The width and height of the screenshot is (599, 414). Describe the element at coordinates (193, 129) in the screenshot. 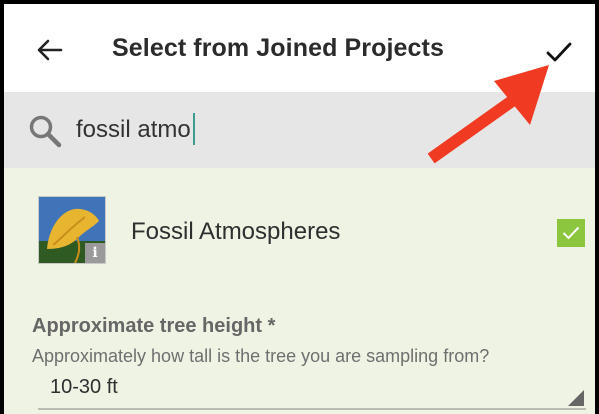

I see `text-caret` at that location.